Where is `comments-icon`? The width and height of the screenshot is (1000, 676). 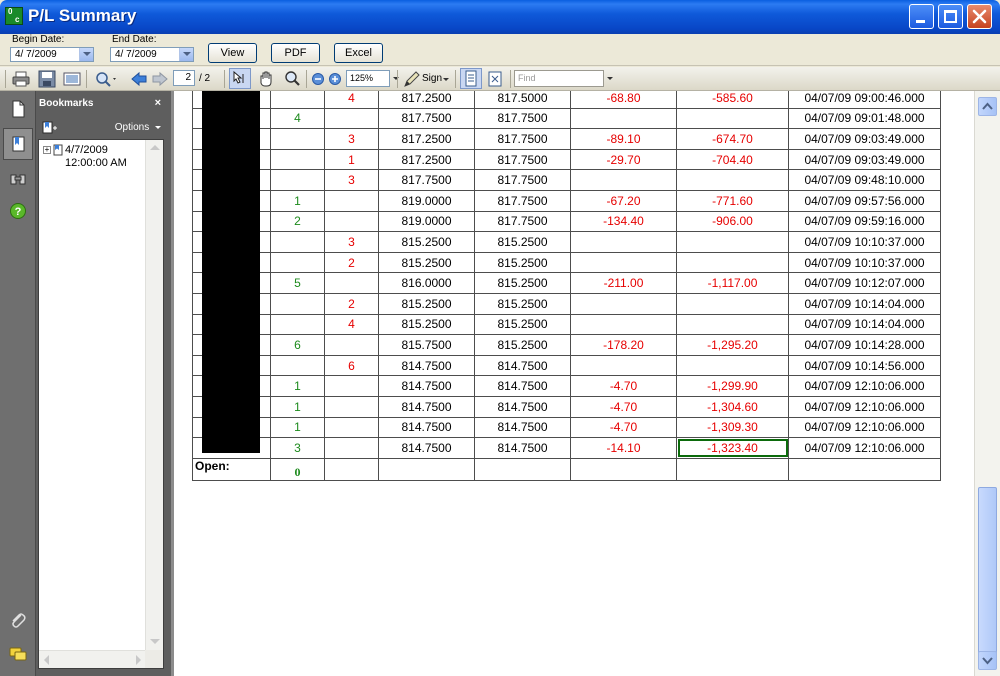 comments-icon is located at coordinates (18, 654).